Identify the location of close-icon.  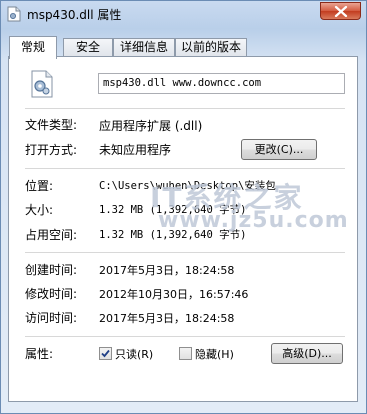
(341, 11).